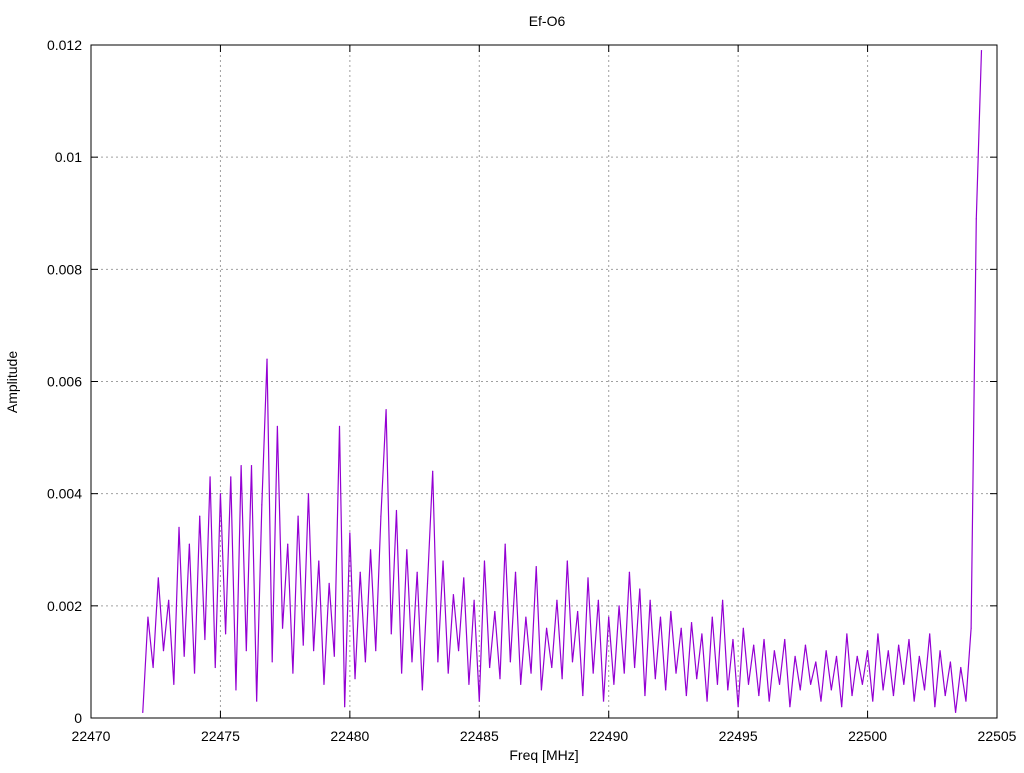  I want to click on y-tick-label: 0, so click(78, 718).